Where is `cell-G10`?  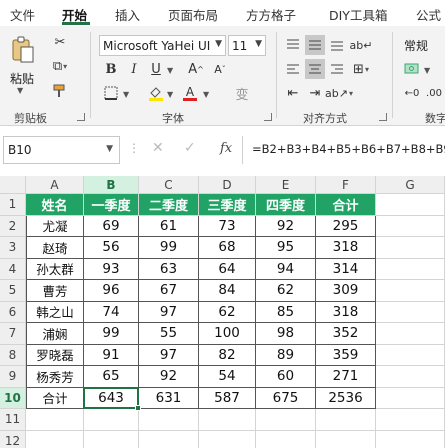
cell-G10 is located at coordinates (410, 398).